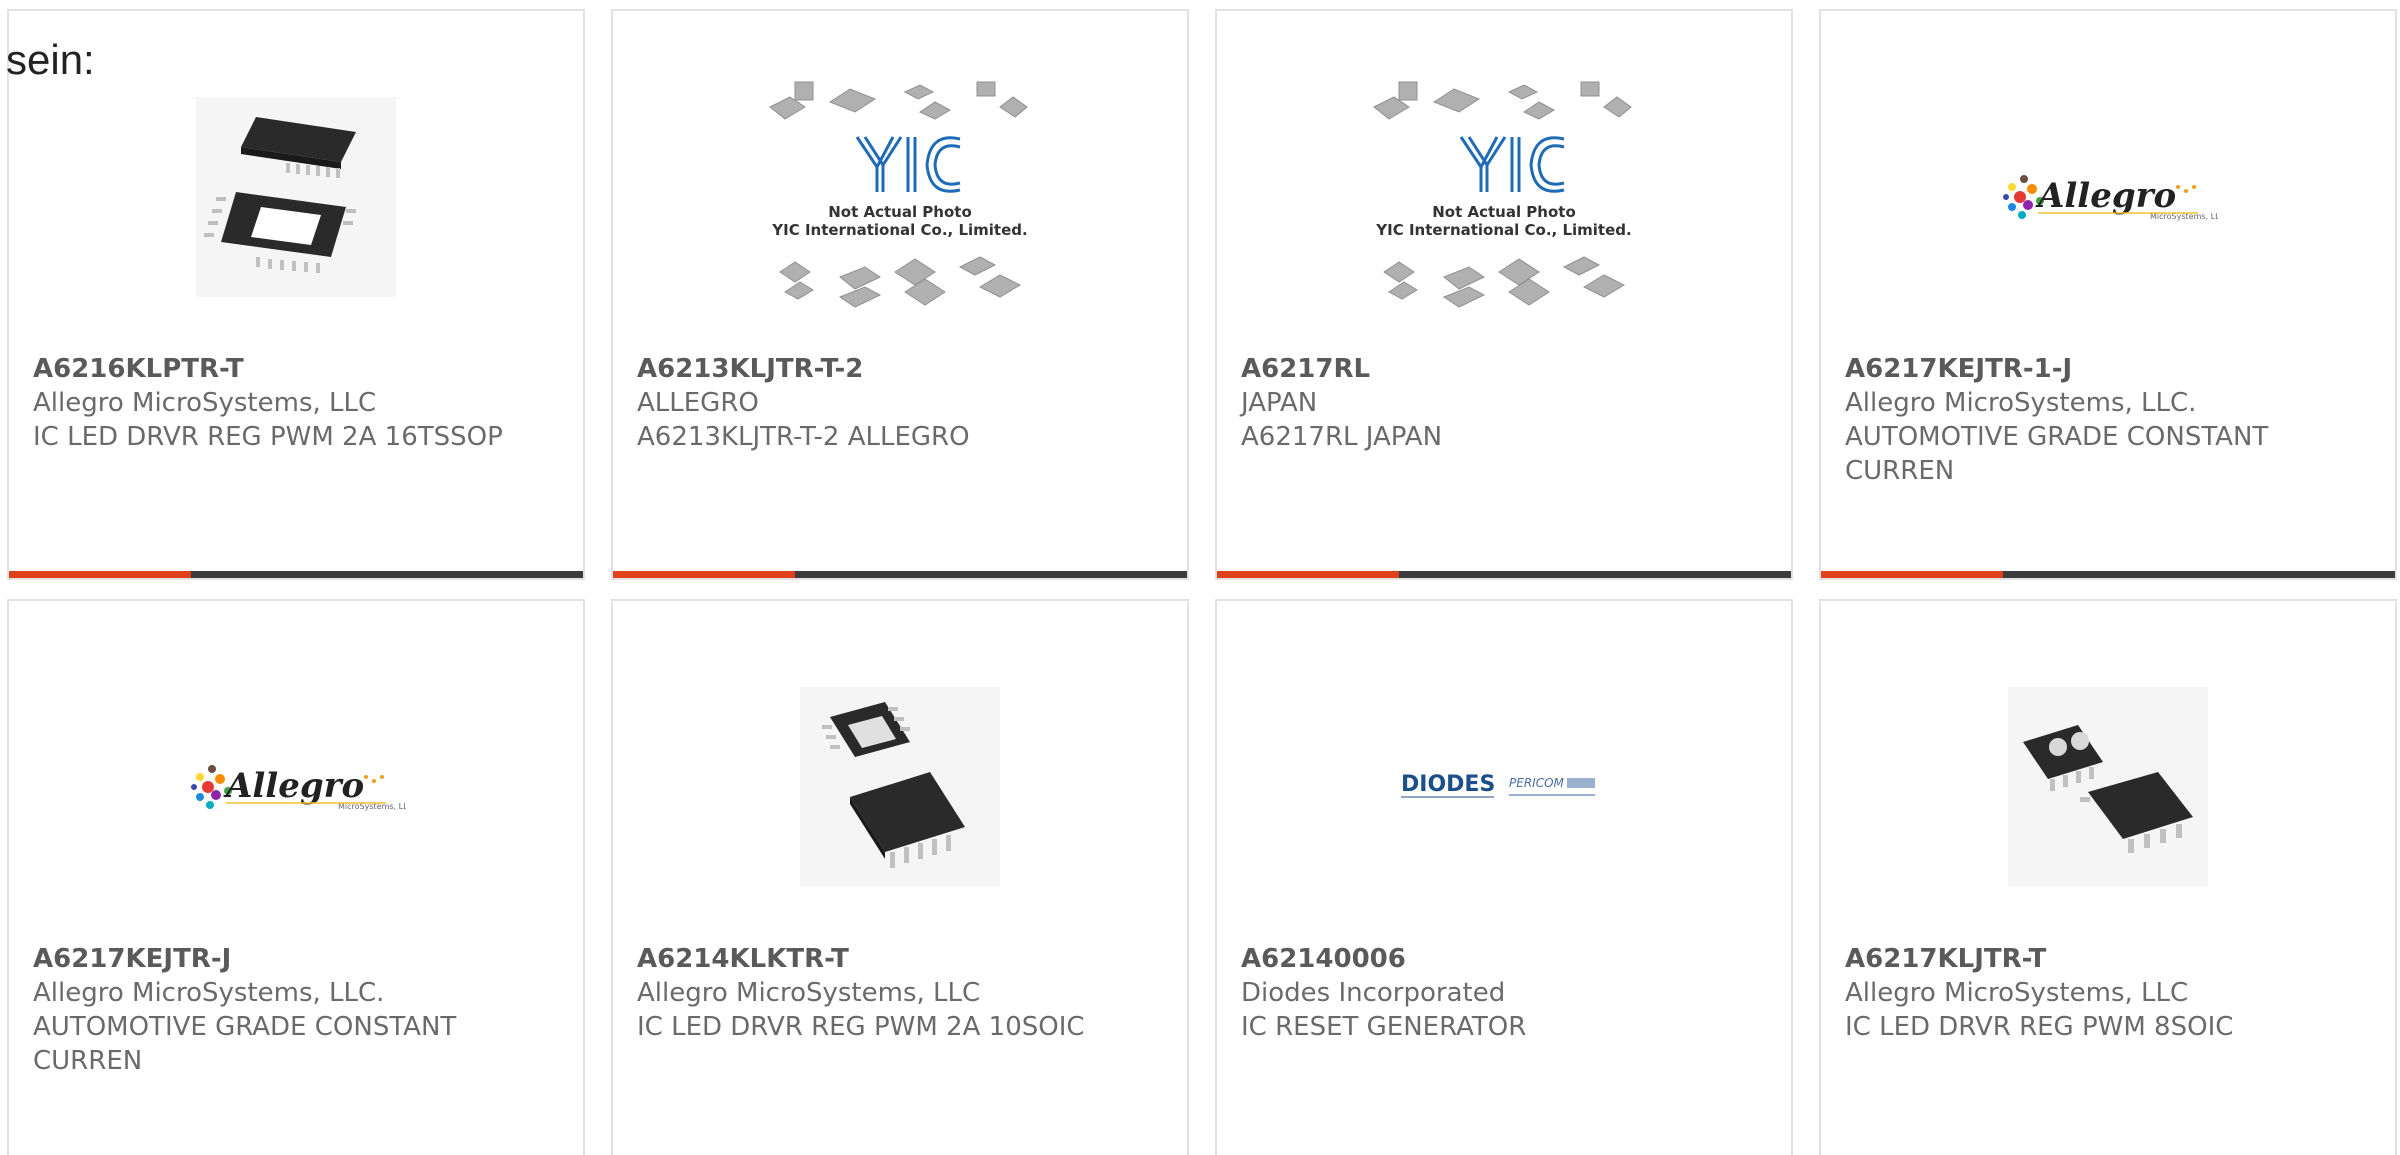 The width and height of the screenshot is (2400, 1155). I want to click on product-image-tssop16, so click(296, 197).